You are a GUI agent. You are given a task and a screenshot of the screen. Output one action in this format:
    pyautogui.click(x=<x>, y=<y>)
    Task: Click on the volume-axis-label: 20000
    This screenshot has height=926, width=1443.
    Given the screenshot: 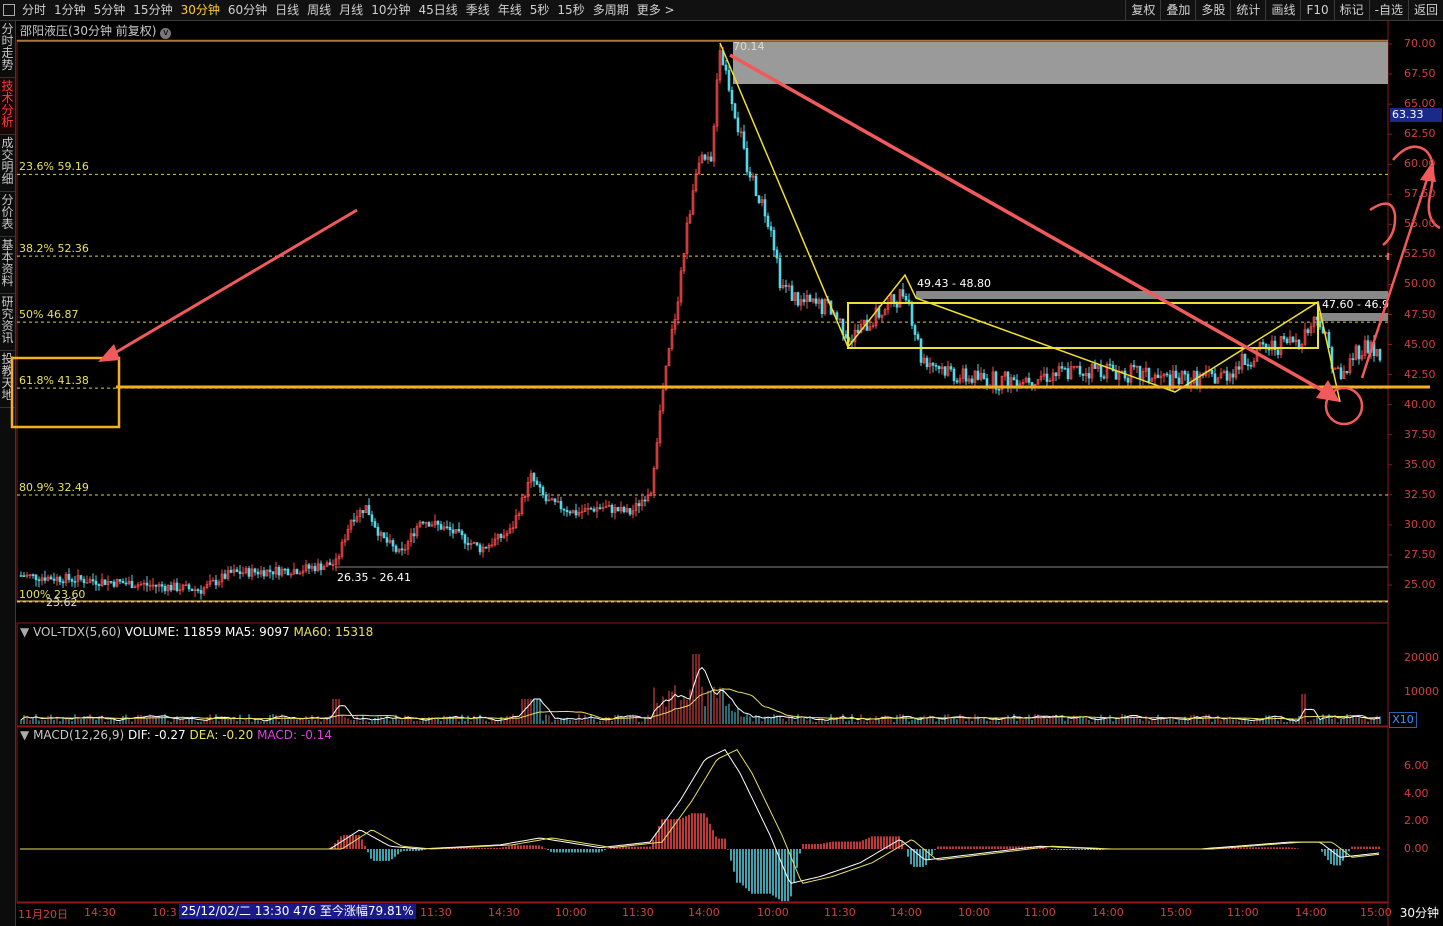 What is the action you would take?
    pyautogui.click(x=1421, y=657)
    